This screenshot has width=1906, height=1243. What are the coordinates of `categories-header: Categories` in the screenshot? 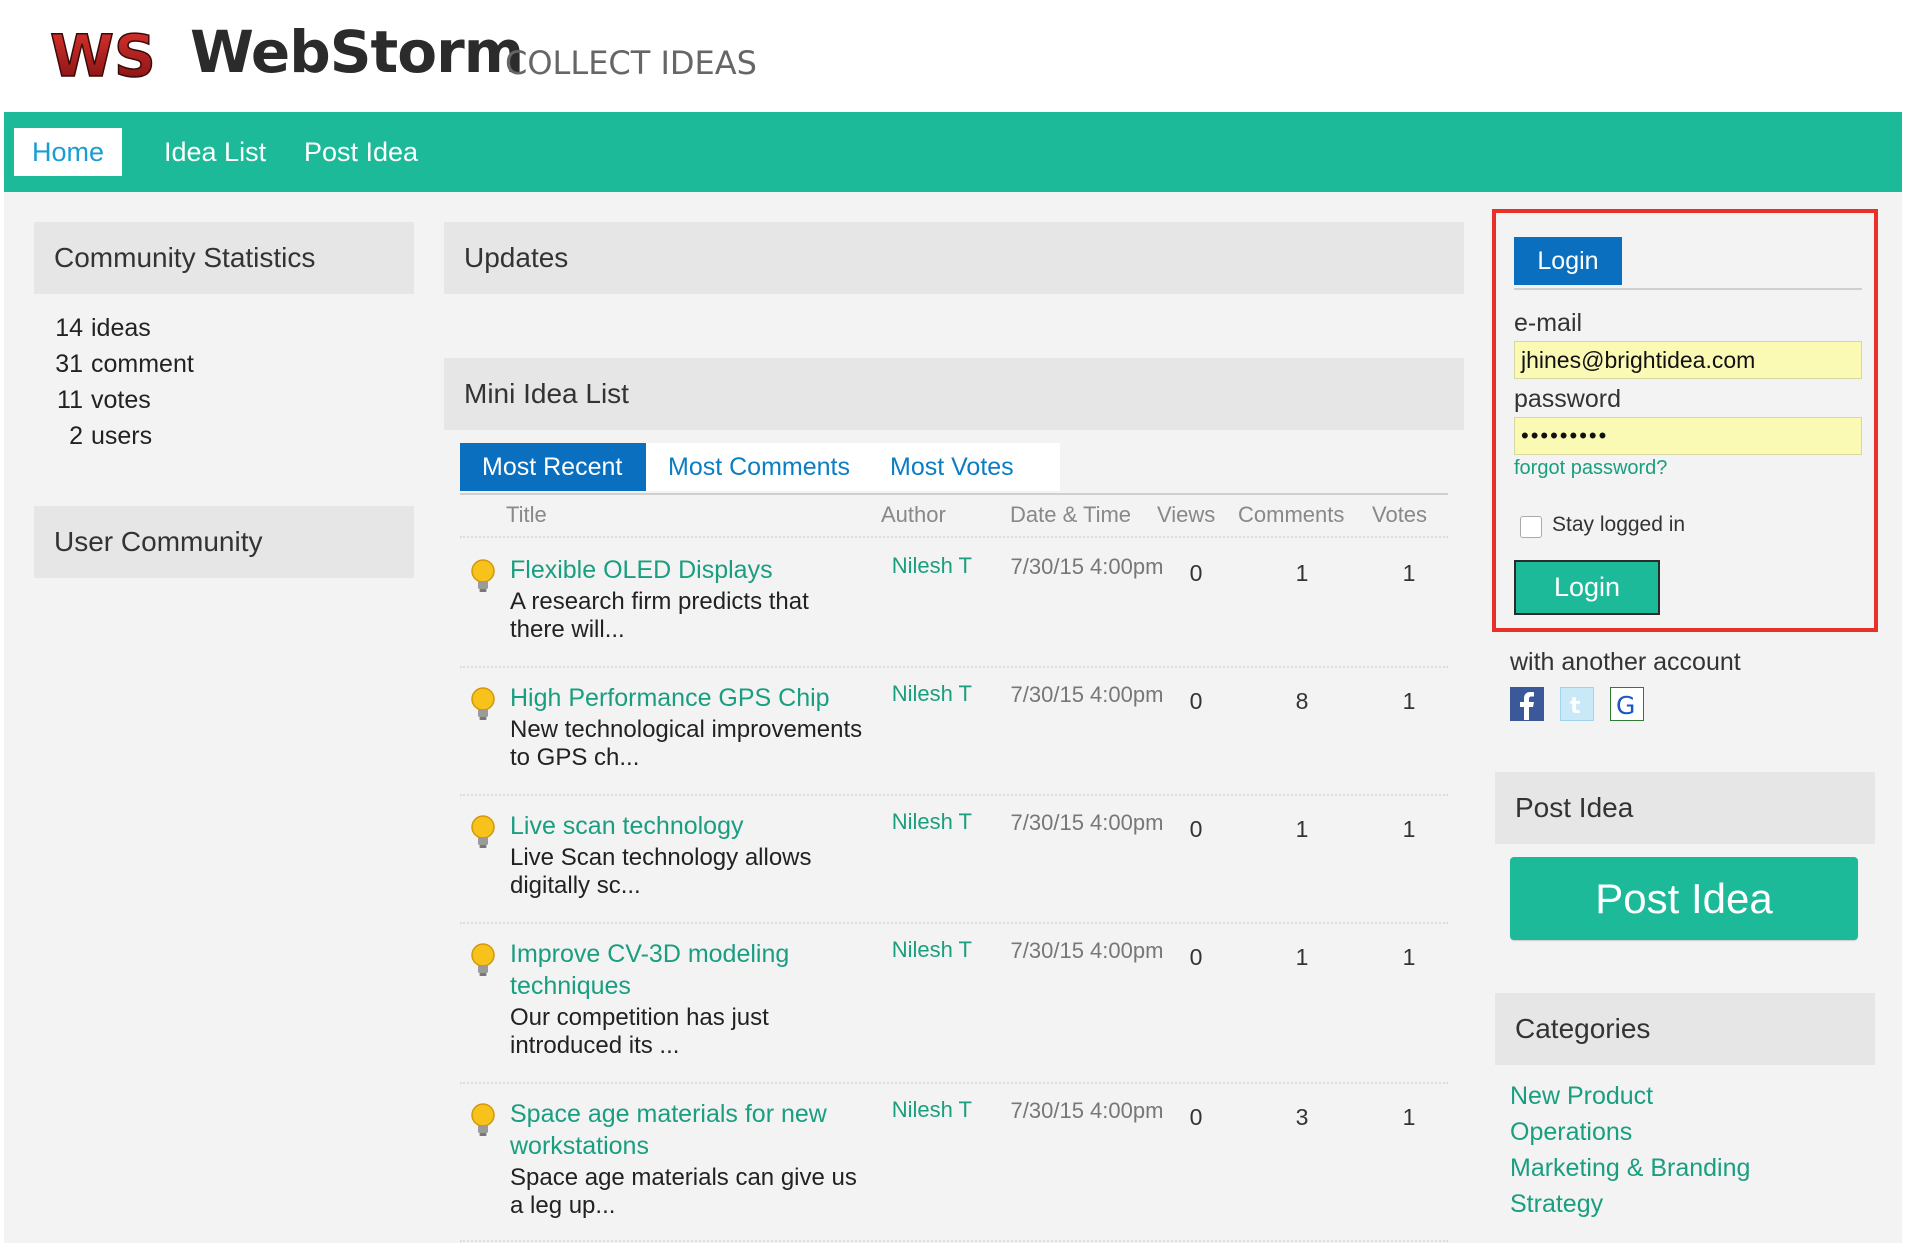 It's located at (1685, 1029).